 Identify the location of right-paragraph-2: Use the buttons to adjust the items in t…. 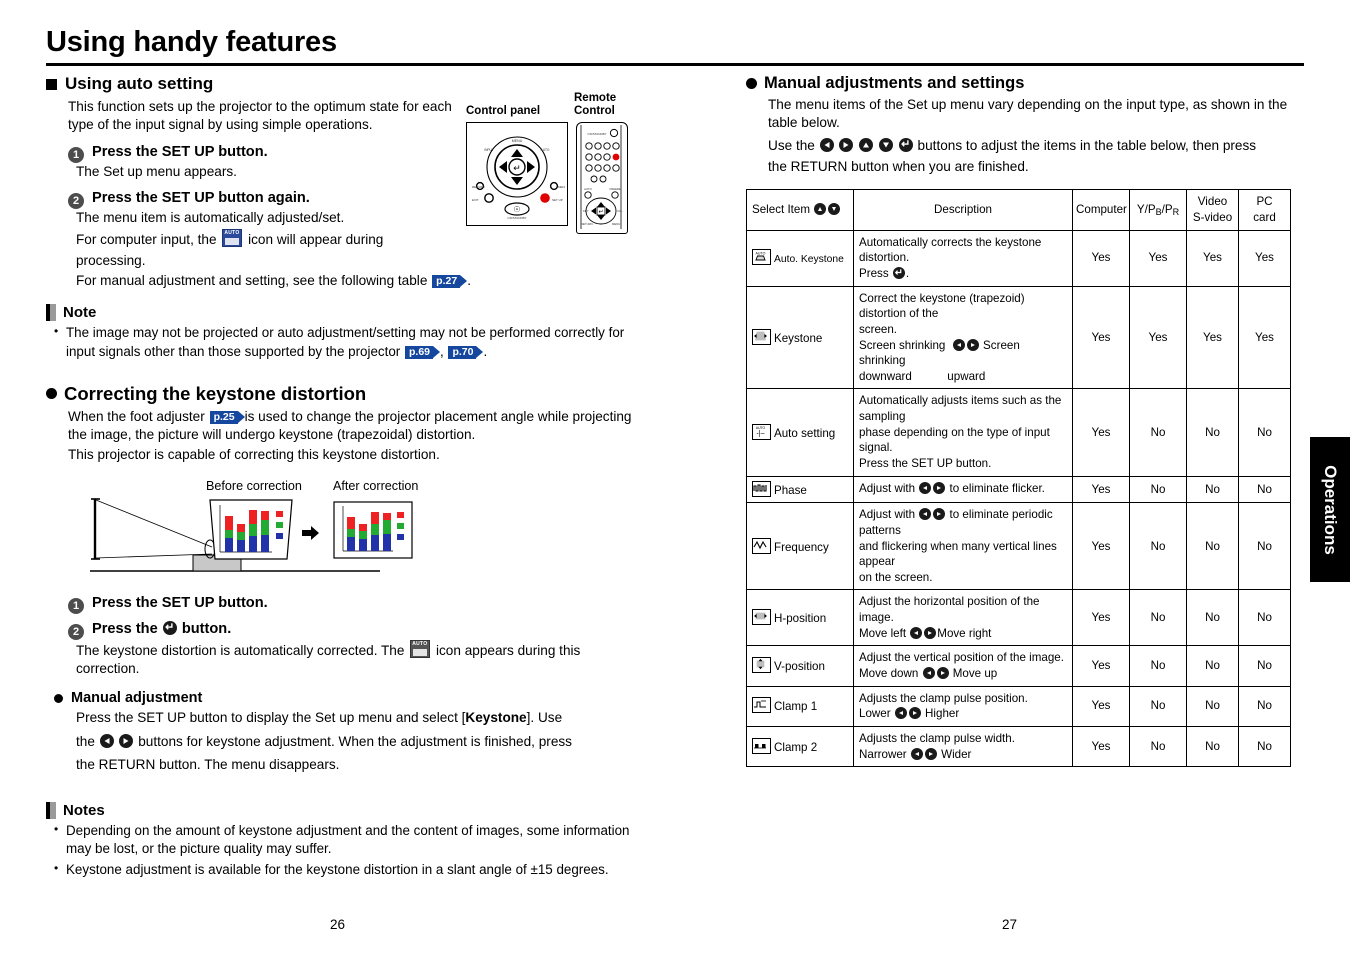
(1037, 146).